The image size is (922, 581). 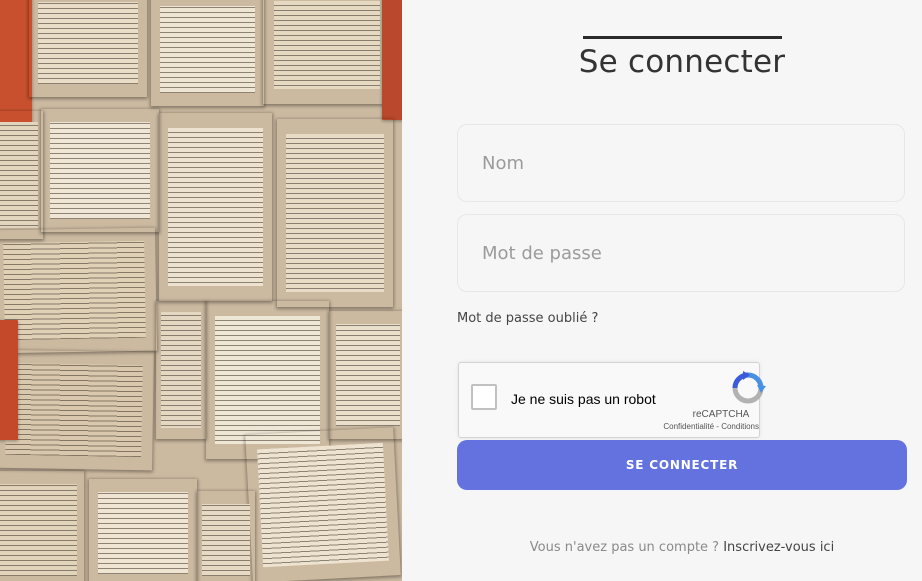 I want to click on recaptcha-logo-icon, so click(x=749, y=387).